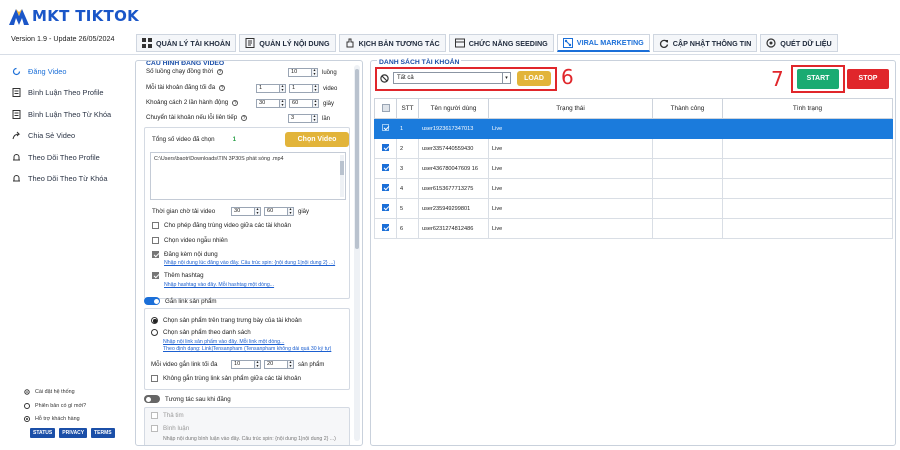  I want to click on gap-from-input: 30 ▲ ▼, so click(271, 103).